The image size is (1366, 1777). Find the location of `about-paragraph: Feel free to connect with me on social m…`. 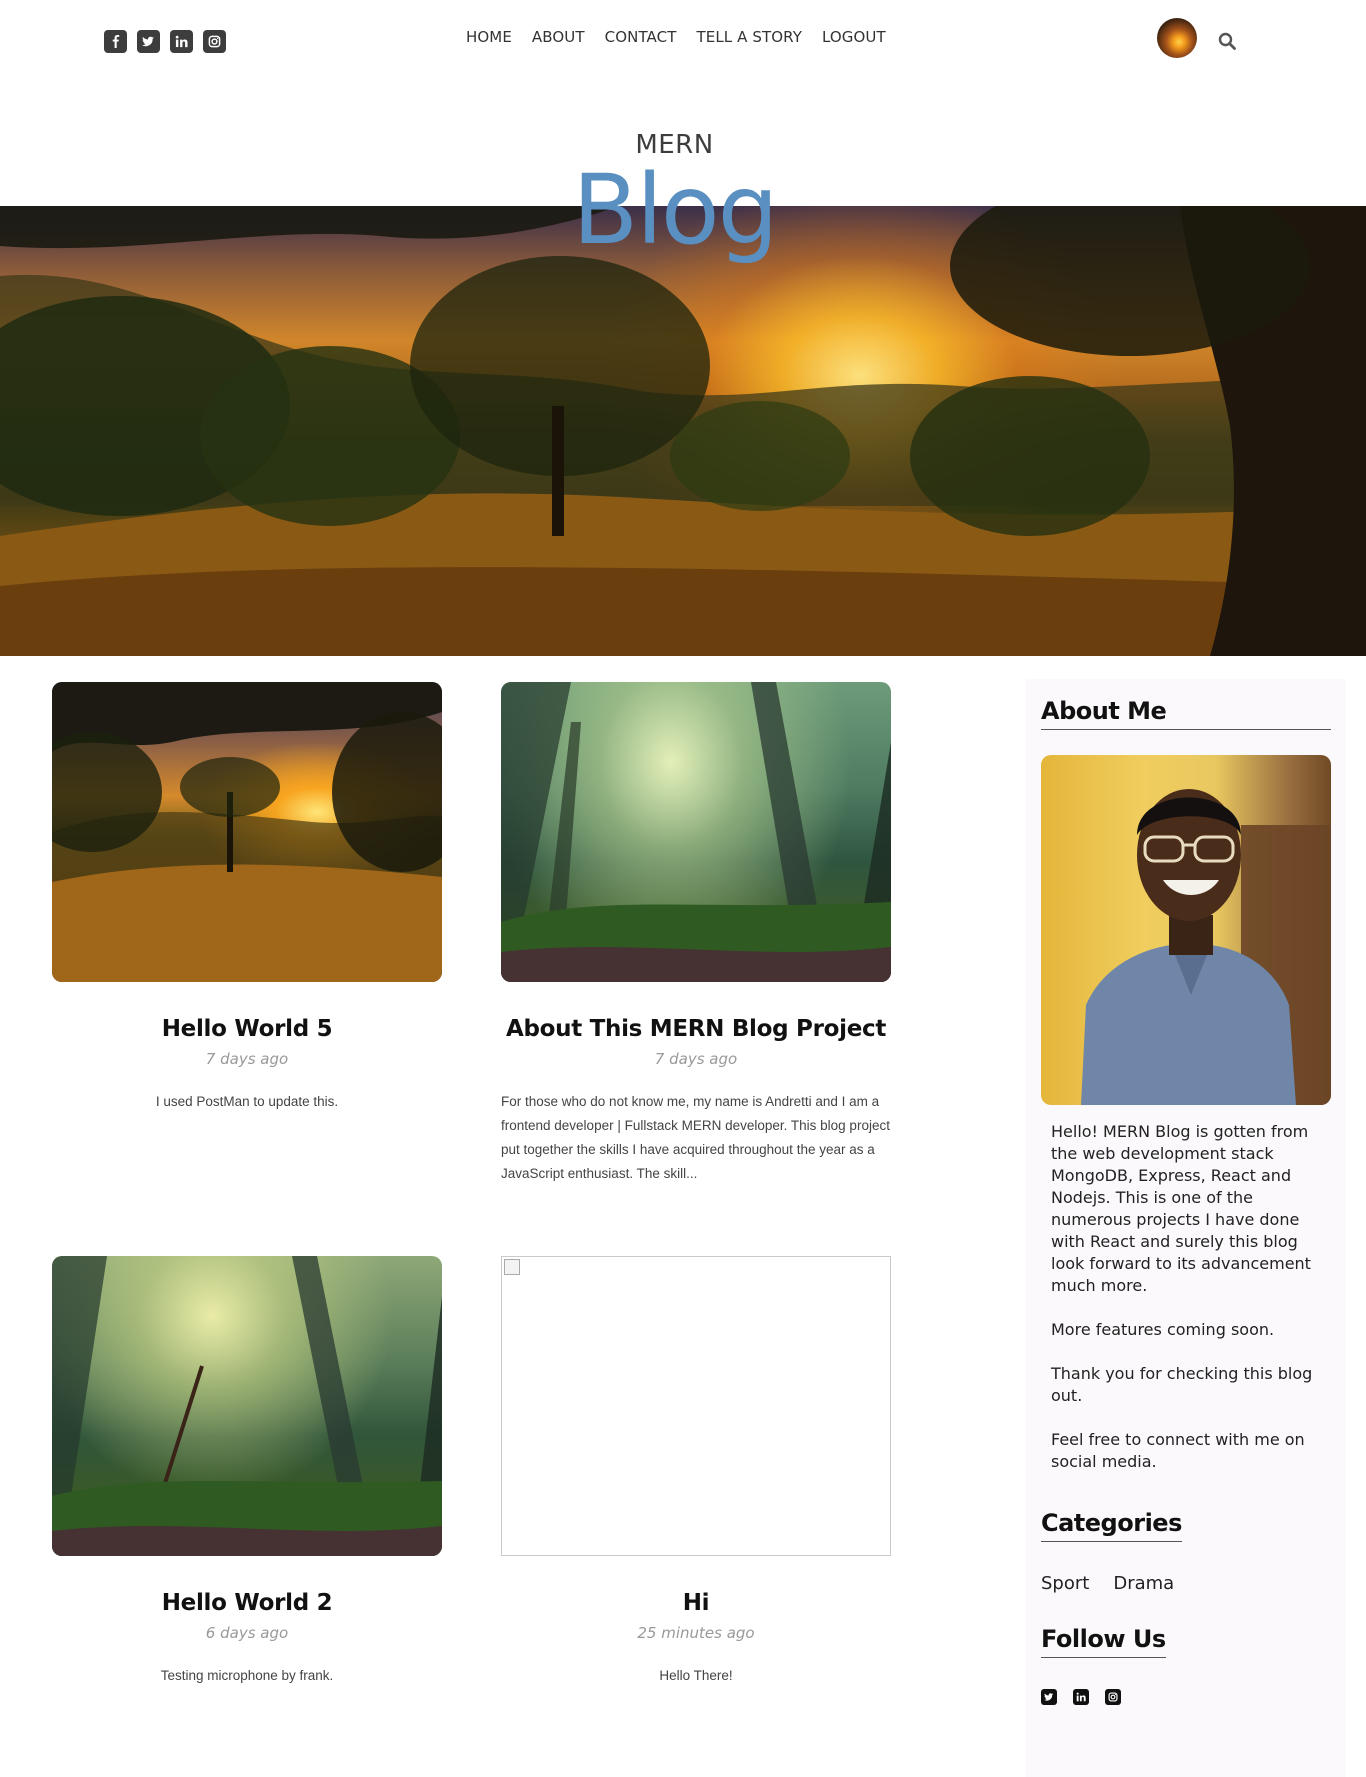

about-paragraph: Feel free to connect with me on social m… is located at coordinates (1178, 1450).